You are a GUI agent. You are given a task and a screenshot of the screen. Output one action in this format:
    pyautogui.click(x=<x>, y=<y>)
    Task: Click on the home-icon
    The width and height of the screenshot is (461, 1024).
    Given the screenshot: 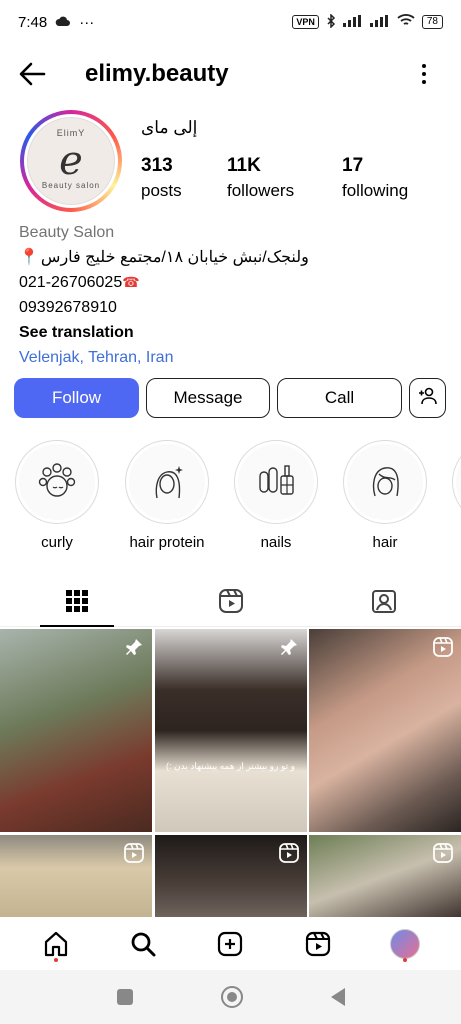 What is the action you would take?
    pyautogui.click(x=55, y=944)
    